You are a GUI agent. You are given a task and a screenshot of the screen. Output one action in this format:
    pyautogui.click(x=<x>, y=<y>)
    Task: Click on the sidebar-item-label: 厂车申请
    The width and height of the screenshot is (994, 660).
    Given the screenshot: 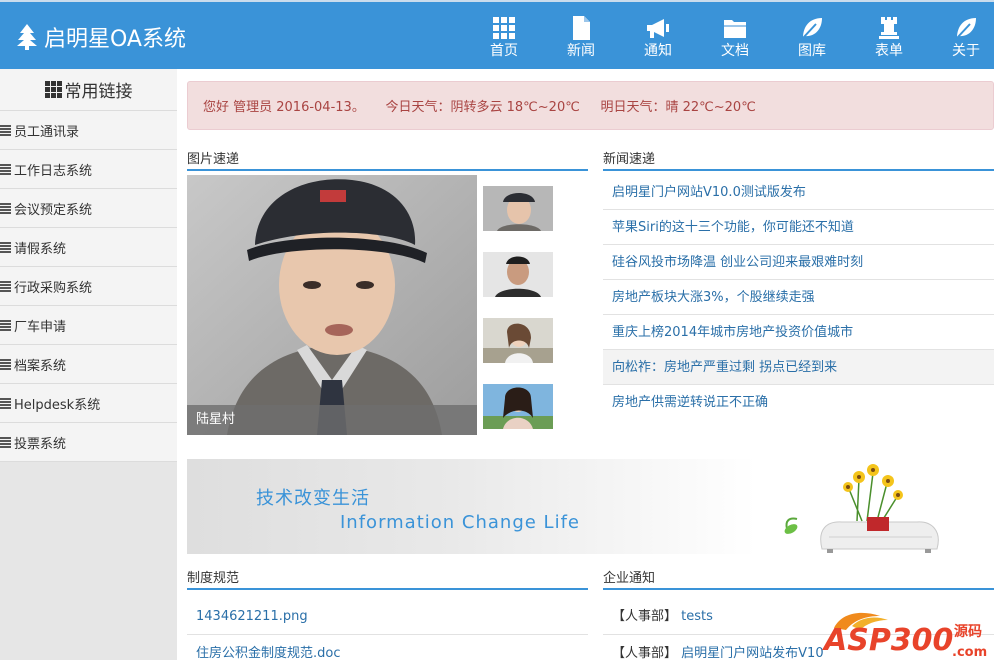 What is the action you would take?
    pyautogui.click(x=40, y=327)
    